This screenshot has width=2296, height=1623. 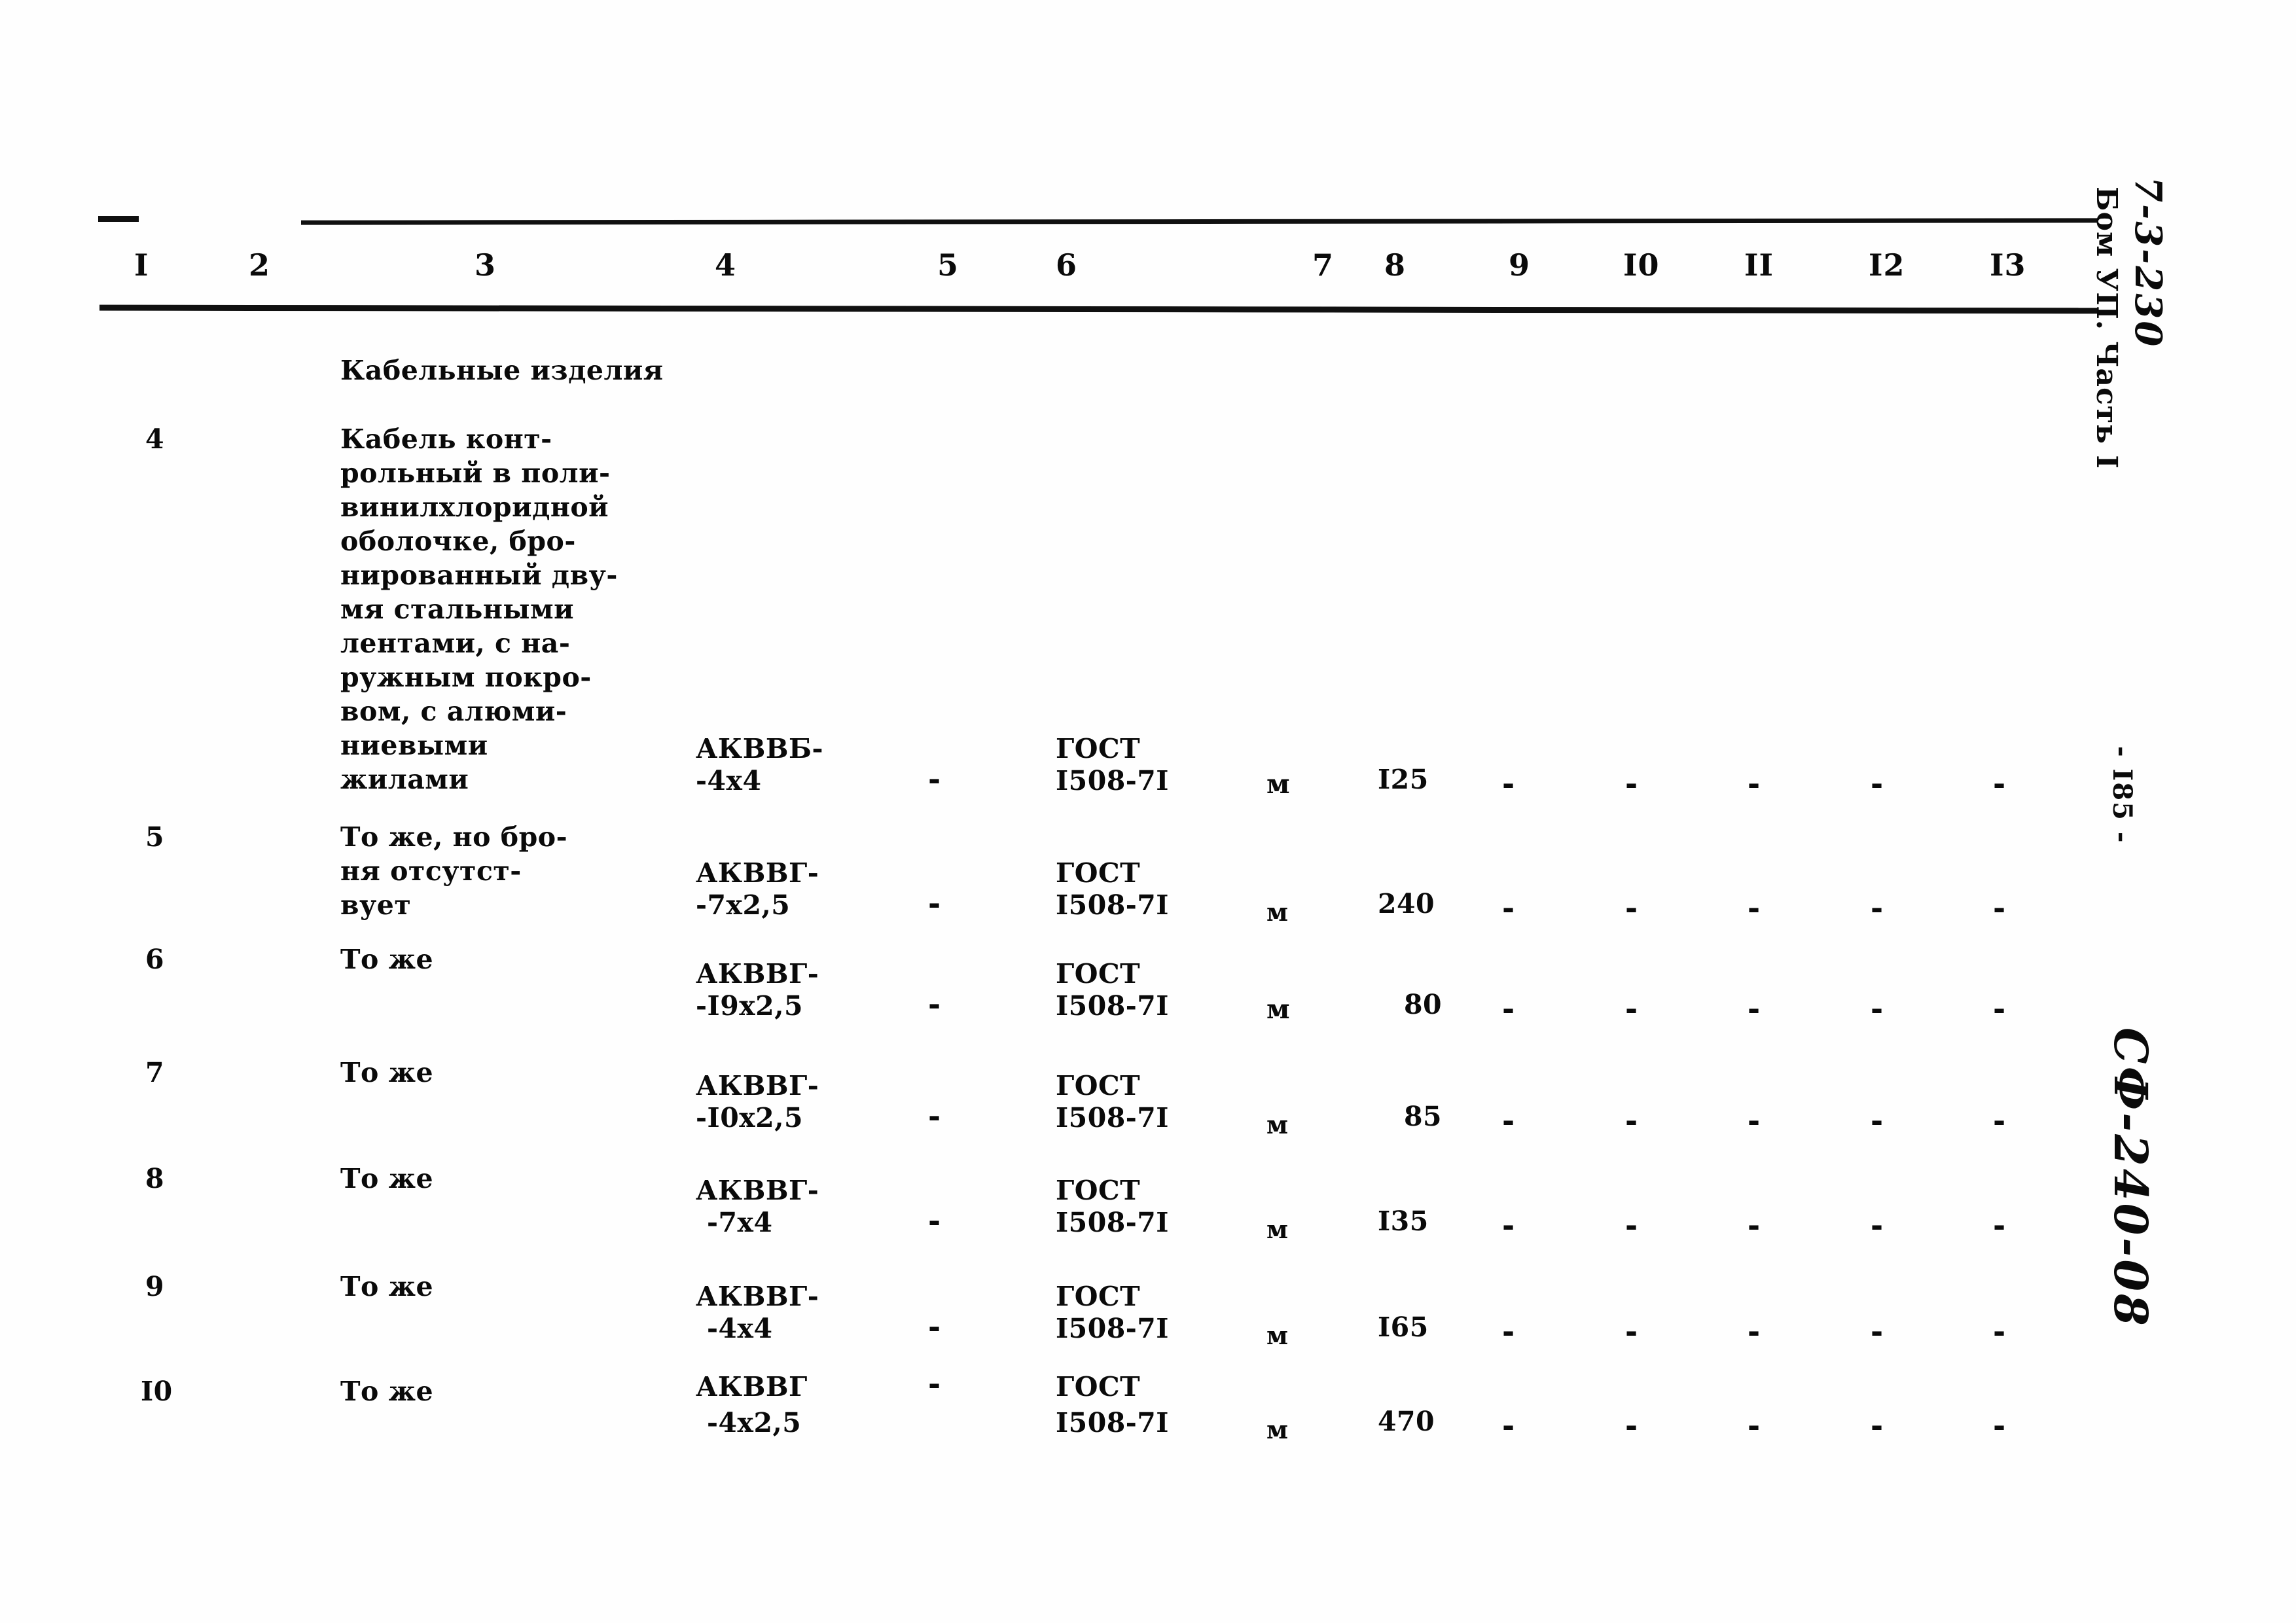 I want to click on page-number-marker: - I85 -, so click(x=2122, y=795).